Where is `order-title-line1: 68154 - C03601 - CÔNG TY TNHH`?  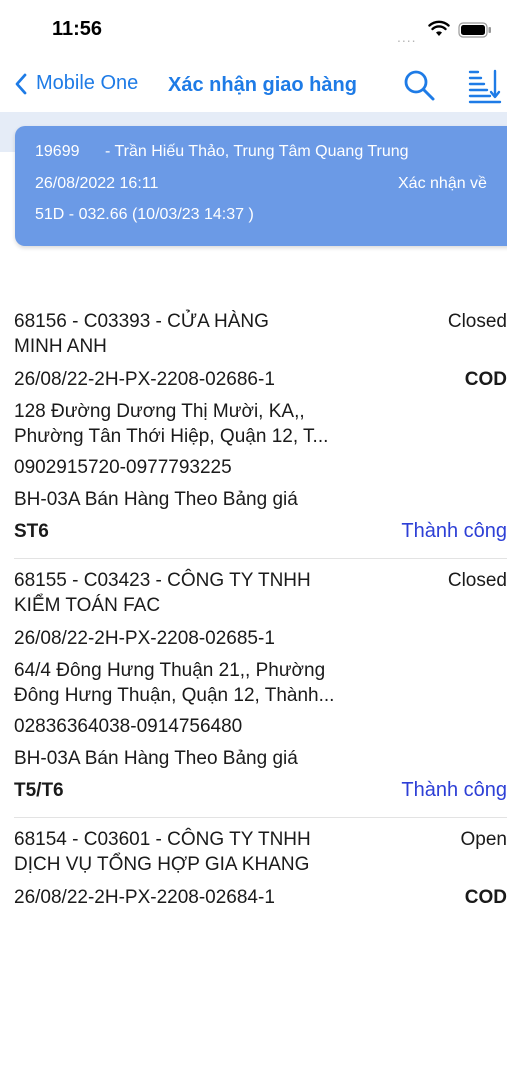 order-title-line1: 68154 - C03601 - CÔNG TY TNHH is located at coordinates (162, 839).